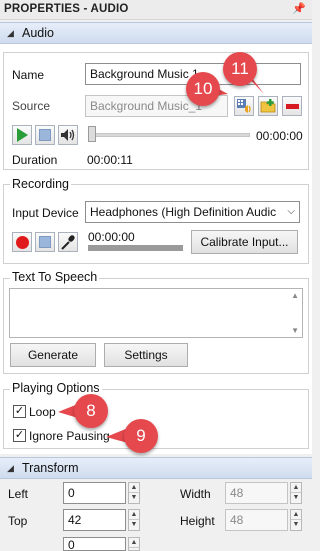  I want to click on height-spinner: ▲ ▼, so click(296, 520).